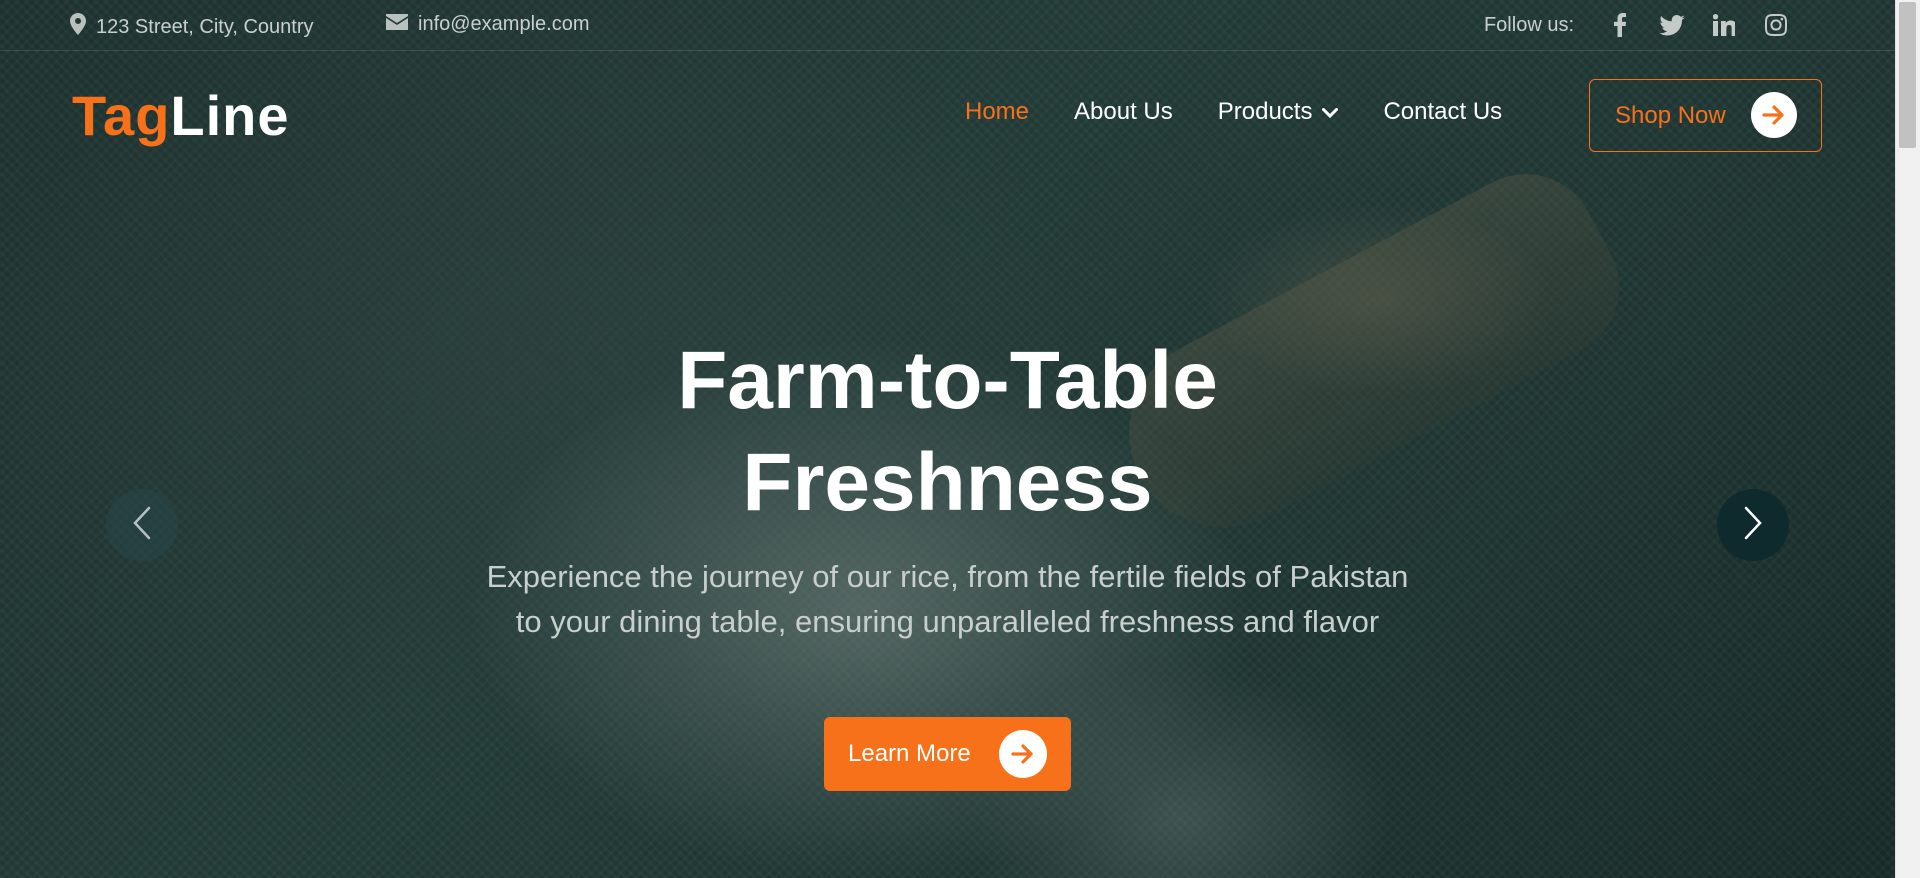 This screenshot has height=878, width=1920. What do you see at coordinates (78, 27) in the screenshot?
I see `map-marker-icon` at bounding box center [78, 27].